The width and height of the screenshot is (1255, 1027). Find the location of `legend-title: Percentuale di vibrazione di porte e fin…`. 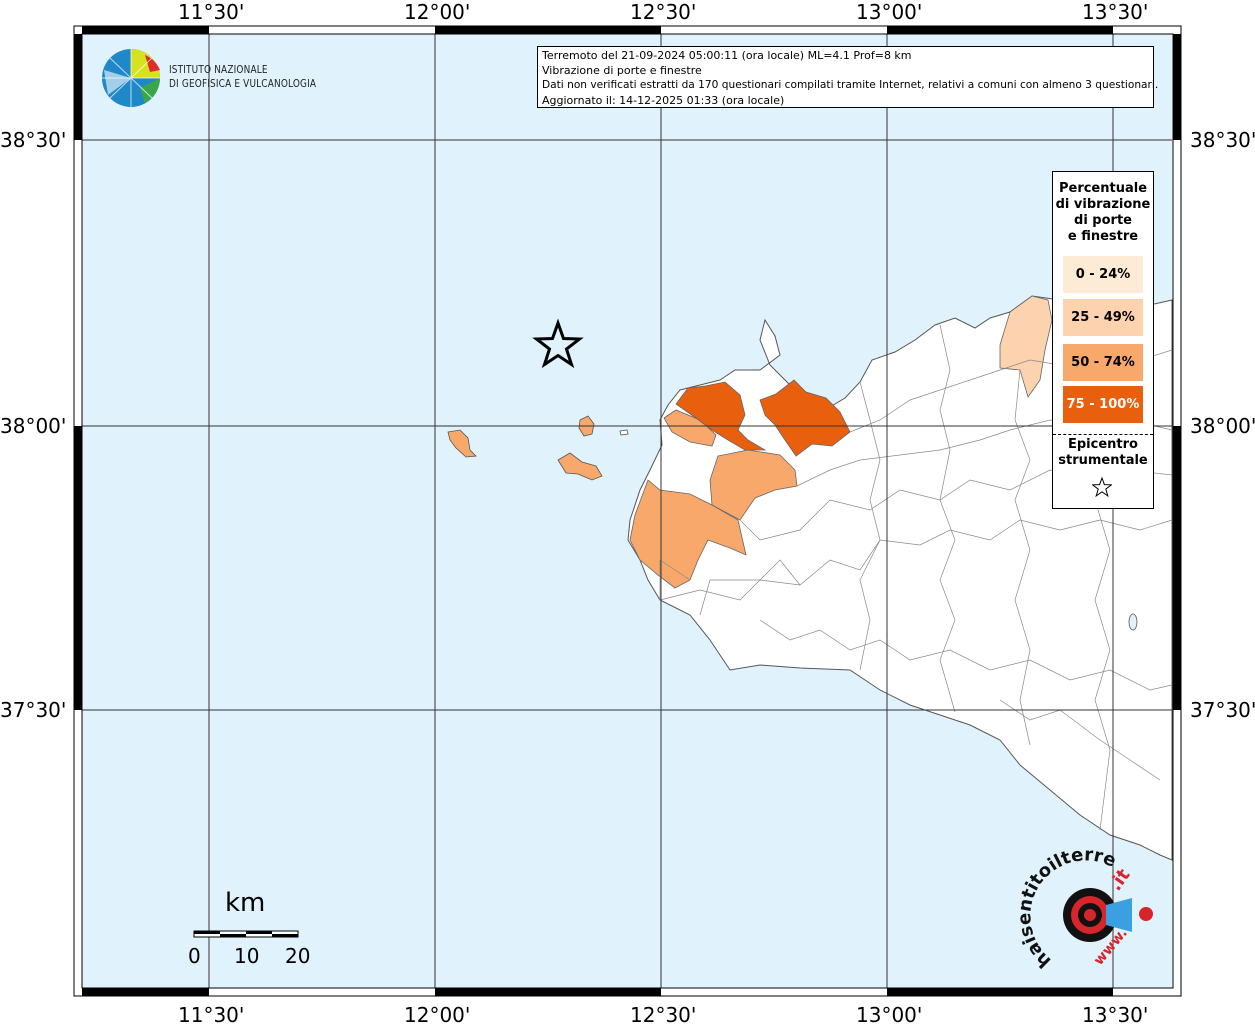

legend-title: Percentuale di vibrazione di porte e fin… is located at coordinates (1103, 213).